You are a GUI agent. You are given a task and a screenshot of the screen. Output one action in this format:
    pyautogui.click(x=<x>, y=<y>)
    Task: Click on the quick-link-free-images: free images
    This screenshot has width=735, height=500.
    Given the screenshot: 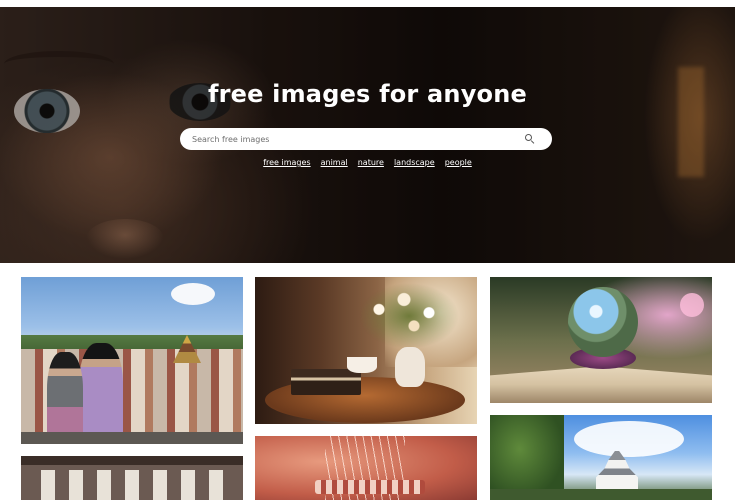 What is the action you would take?
    pyautogui.click(x=286, y=162)
    